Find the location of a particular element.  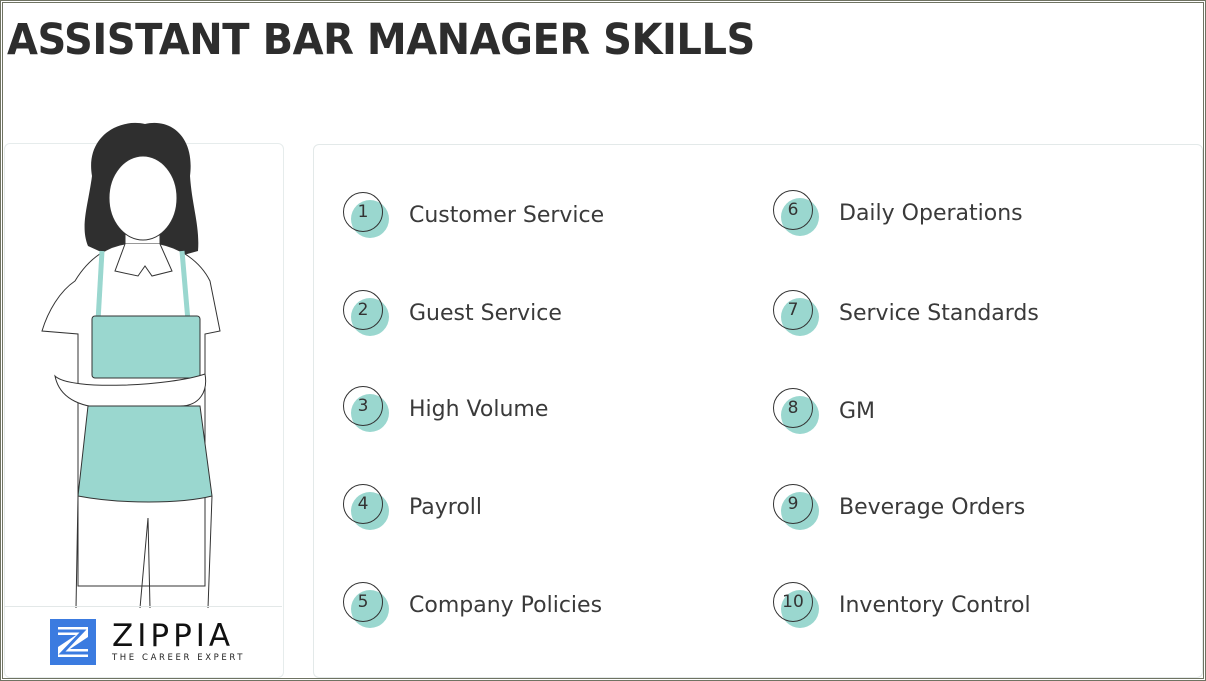

number-badge-icon: 6 is located at coordinates (796, 213).